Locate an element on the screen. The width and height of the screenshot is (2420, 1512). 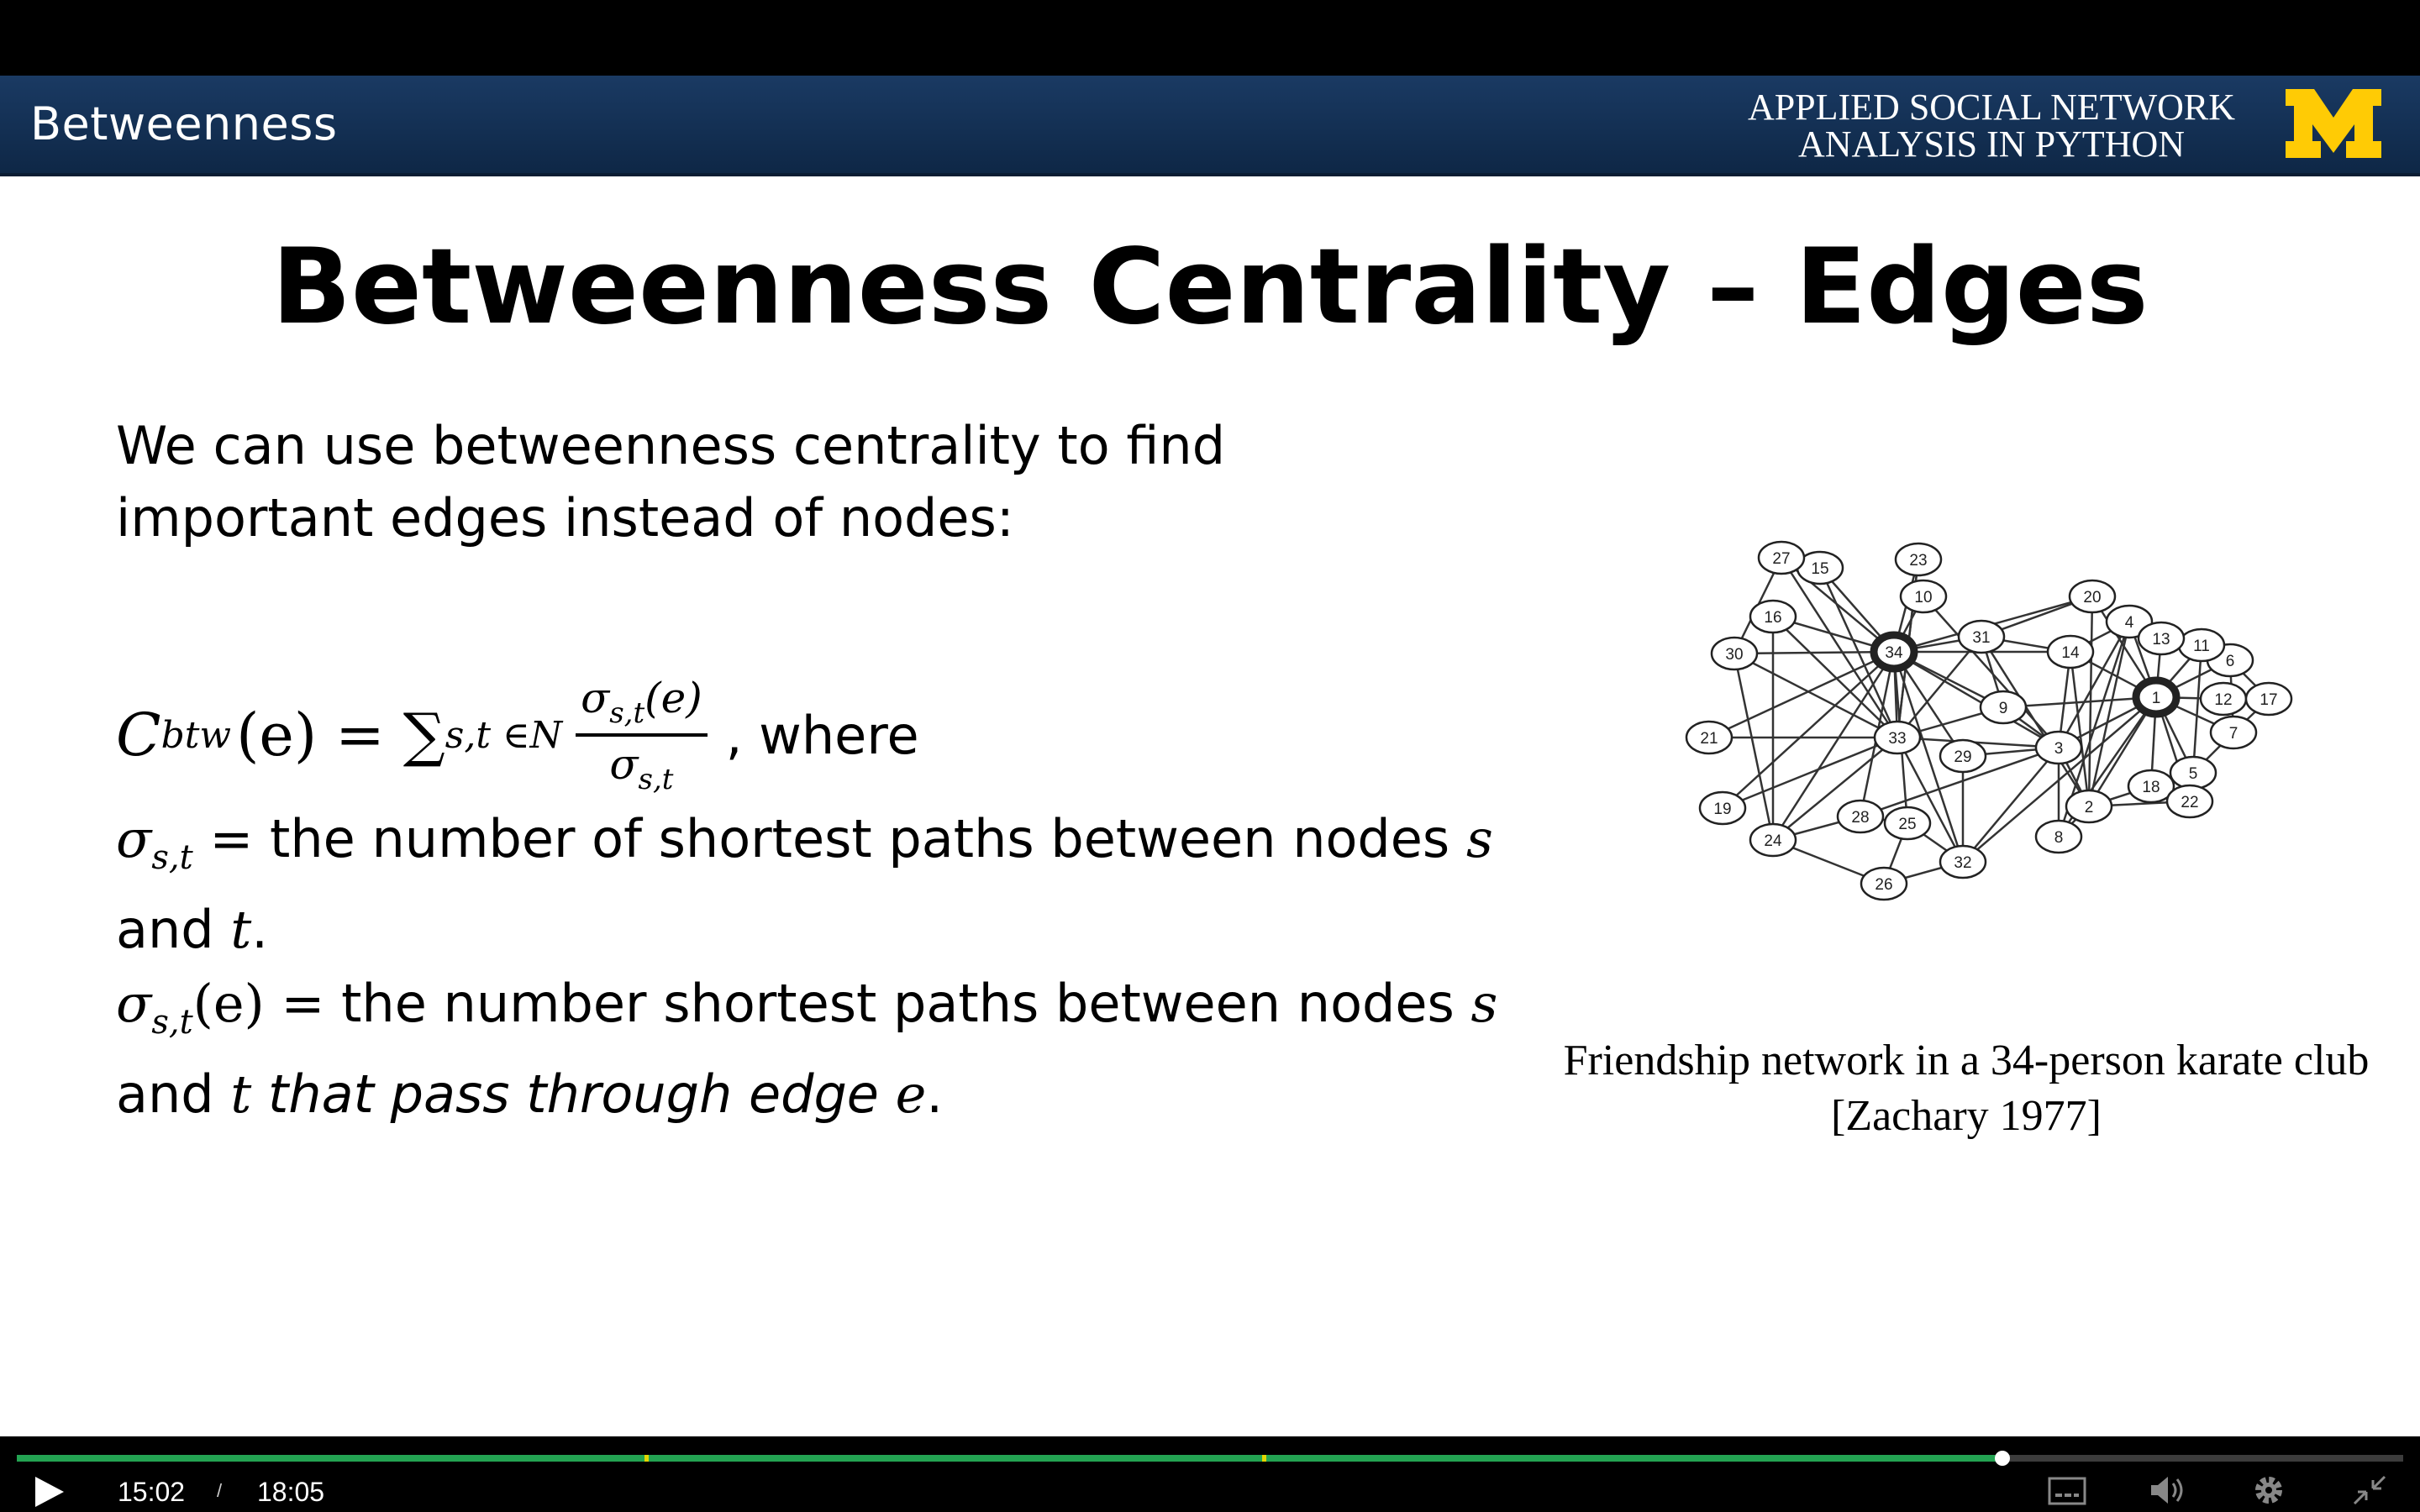
network-node-label: 2 is located at coordinates (2089, 807).